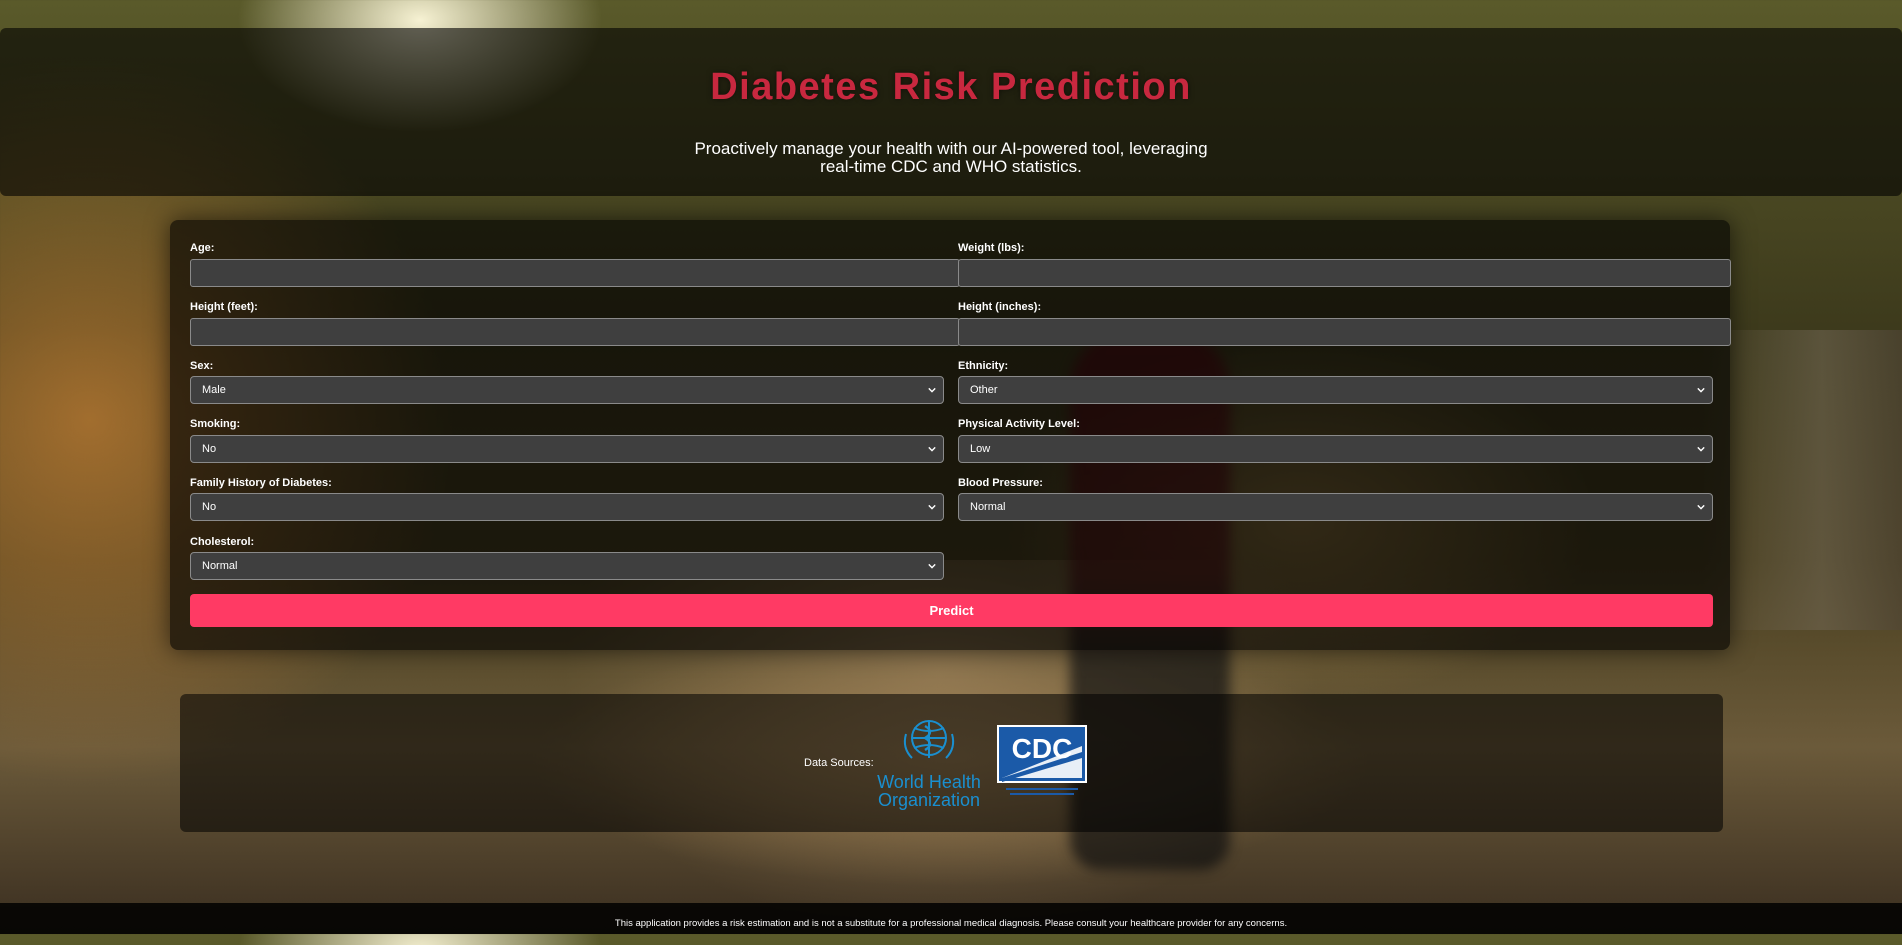 This screenshot has height=945, width=1902. I want to click on cdc-logo: CDC, so click(1042, 760).